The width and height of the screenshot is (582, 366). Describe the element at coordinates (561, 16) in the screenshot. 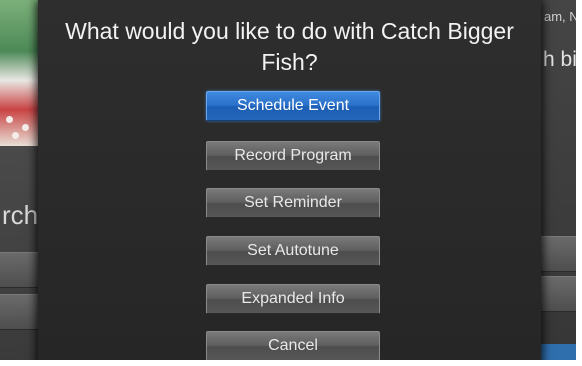

I see `background-right-info: am, N` at that location.